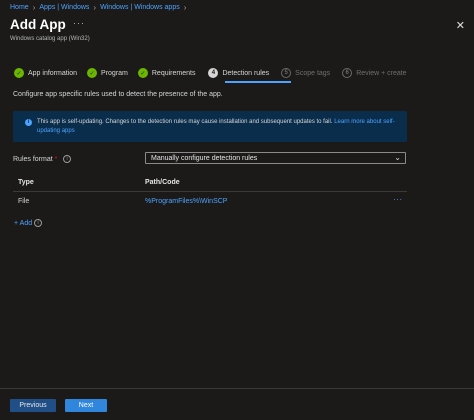 Image resolution: width=474 pixels, height=420 pixels. Describe the element at coordinates (258, 82) in the screenshot. I see `active-step-indicator` at that location.